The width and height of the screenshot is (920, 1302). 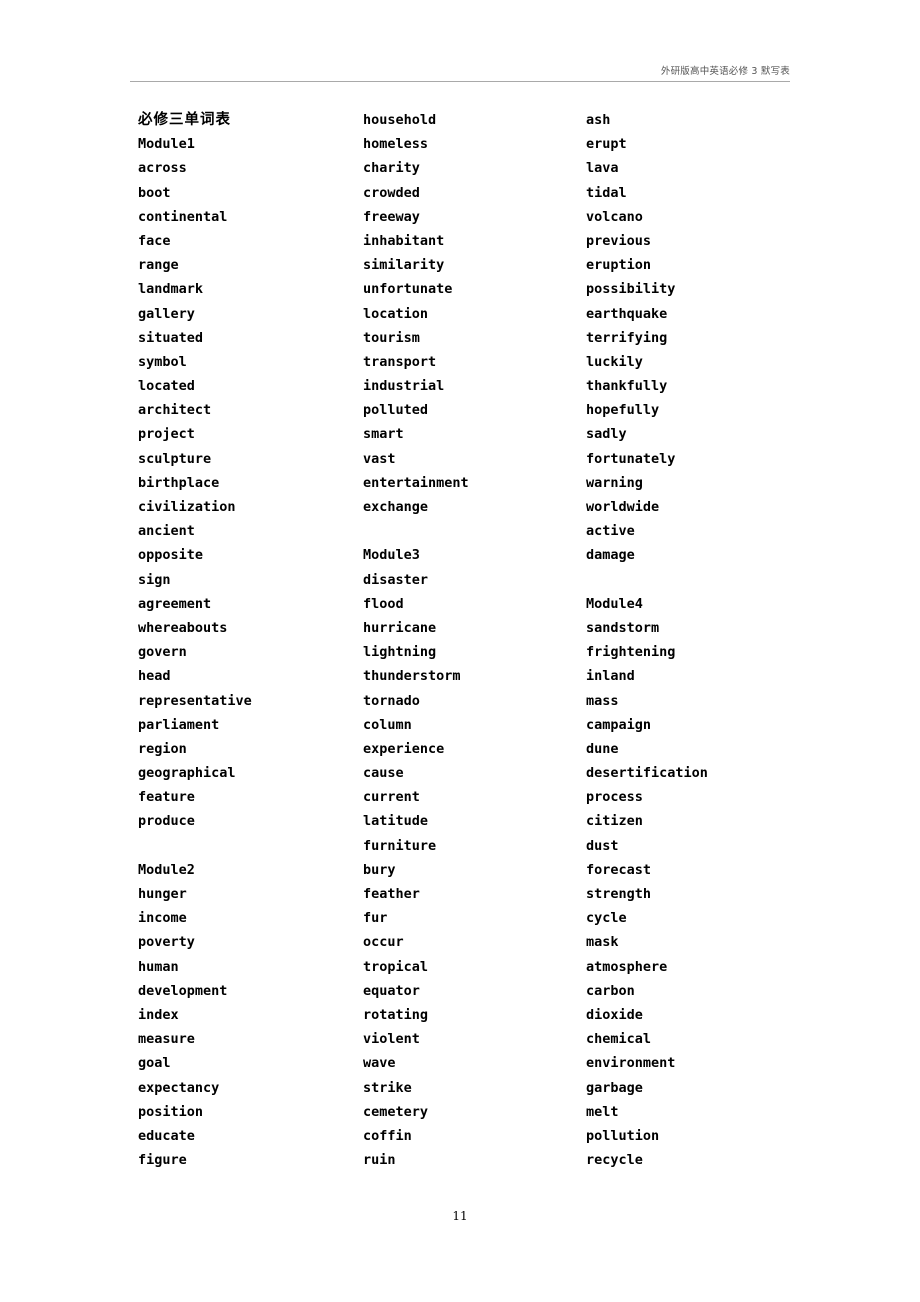 What do you see at coordinates (631, 652) in the screenshot?
I see `word-entry: frightening` at bounding box center [631, 652].